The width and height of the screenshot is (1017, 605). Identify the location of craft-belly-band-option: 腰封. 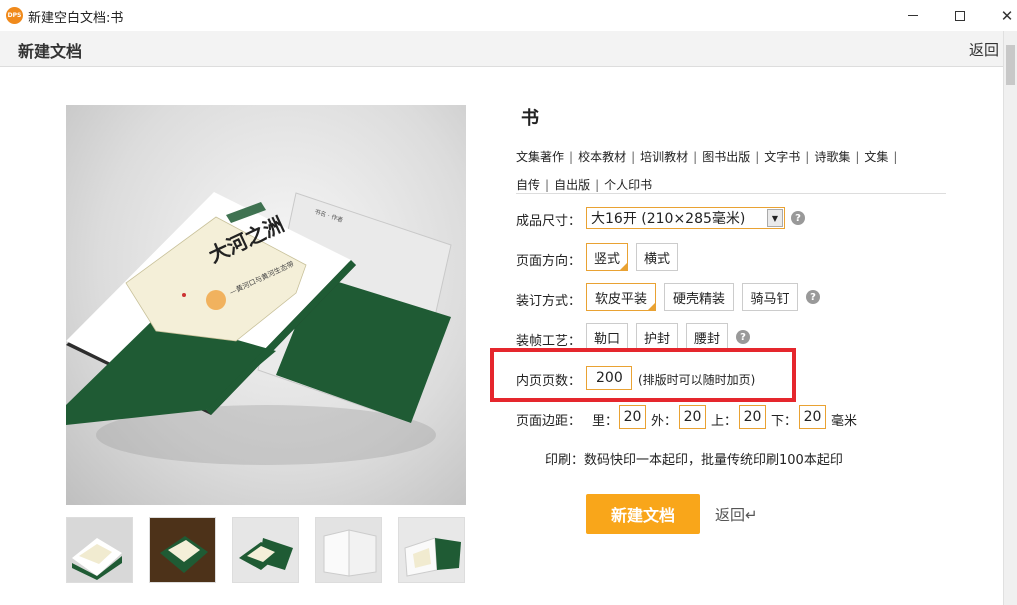
(707, 337).